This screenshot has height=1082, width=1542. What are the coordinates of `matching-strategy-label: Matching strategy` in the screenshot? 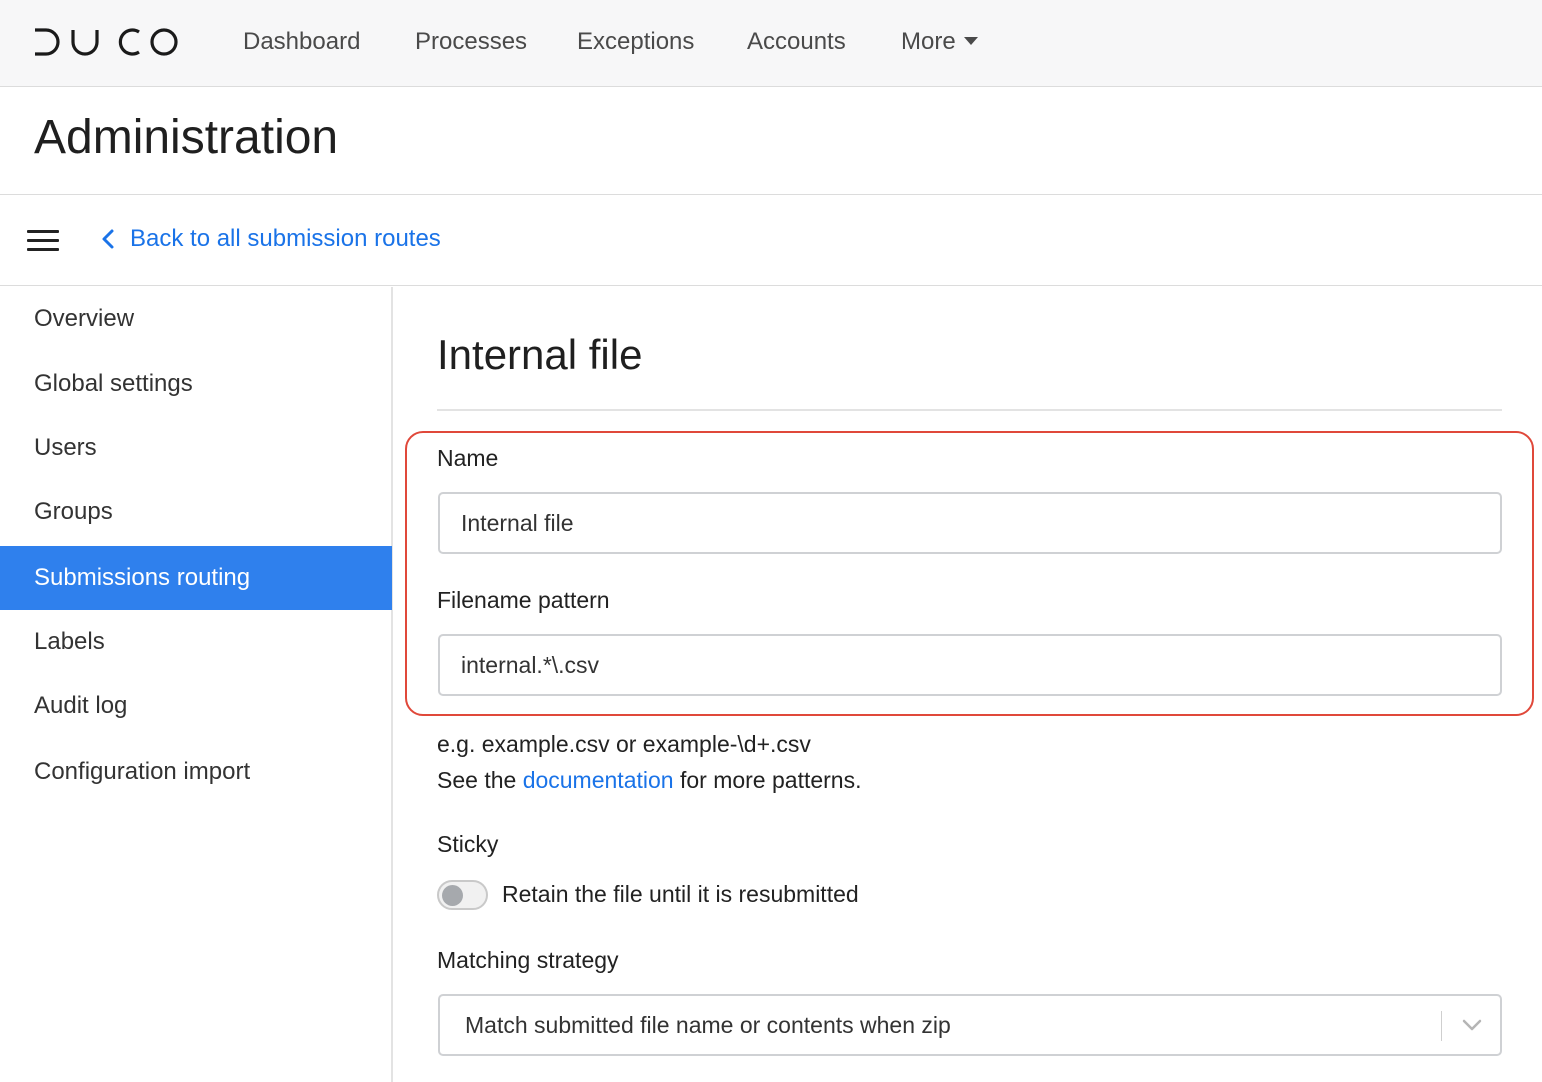 It's located at (528, 960).